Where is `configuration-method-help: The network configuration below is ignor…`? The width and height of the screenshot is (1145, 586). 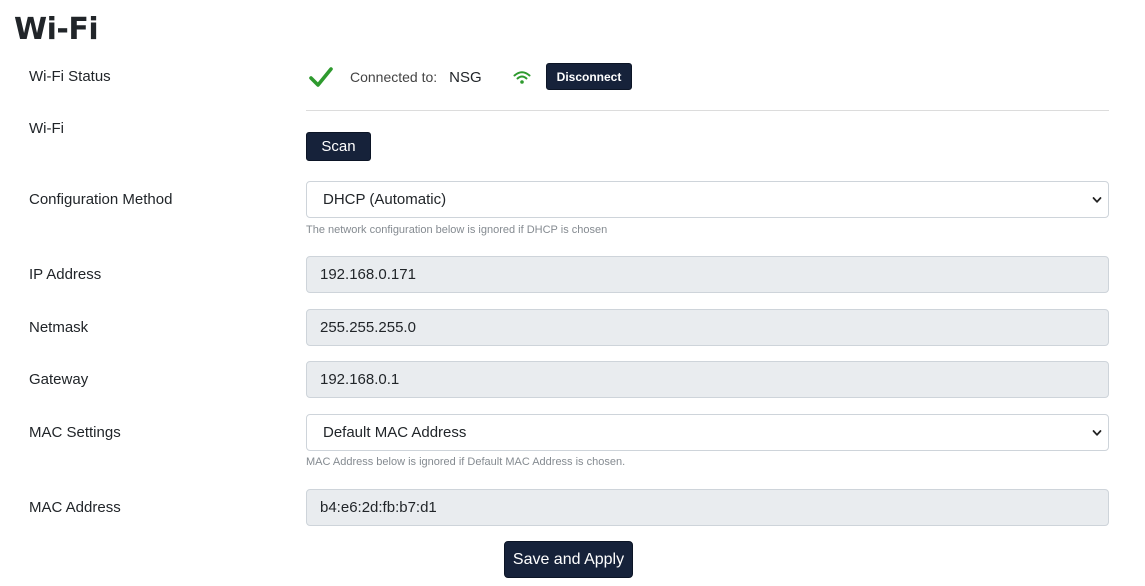
configuration-method-help: The network configuration below is ignor… is located at coordinates (457, 230).